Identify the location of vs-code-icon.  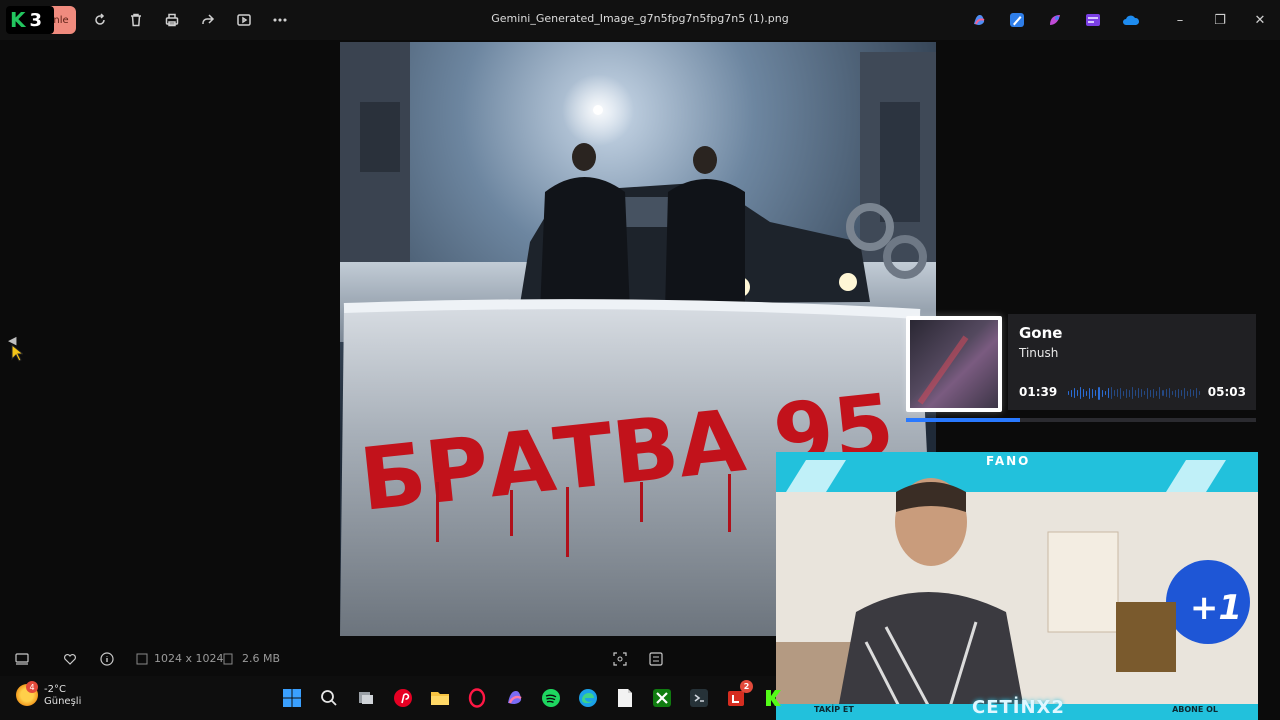
(699, 698).